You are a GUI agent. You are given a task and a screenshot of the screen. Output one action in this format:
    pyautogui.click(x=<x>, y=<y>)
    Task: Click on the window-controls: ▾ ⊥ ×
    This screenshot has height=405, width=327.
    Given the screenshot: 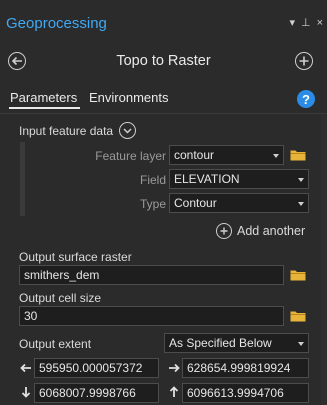 What is the action you would take?
    pyautogui.click(x=306, y=23)
    